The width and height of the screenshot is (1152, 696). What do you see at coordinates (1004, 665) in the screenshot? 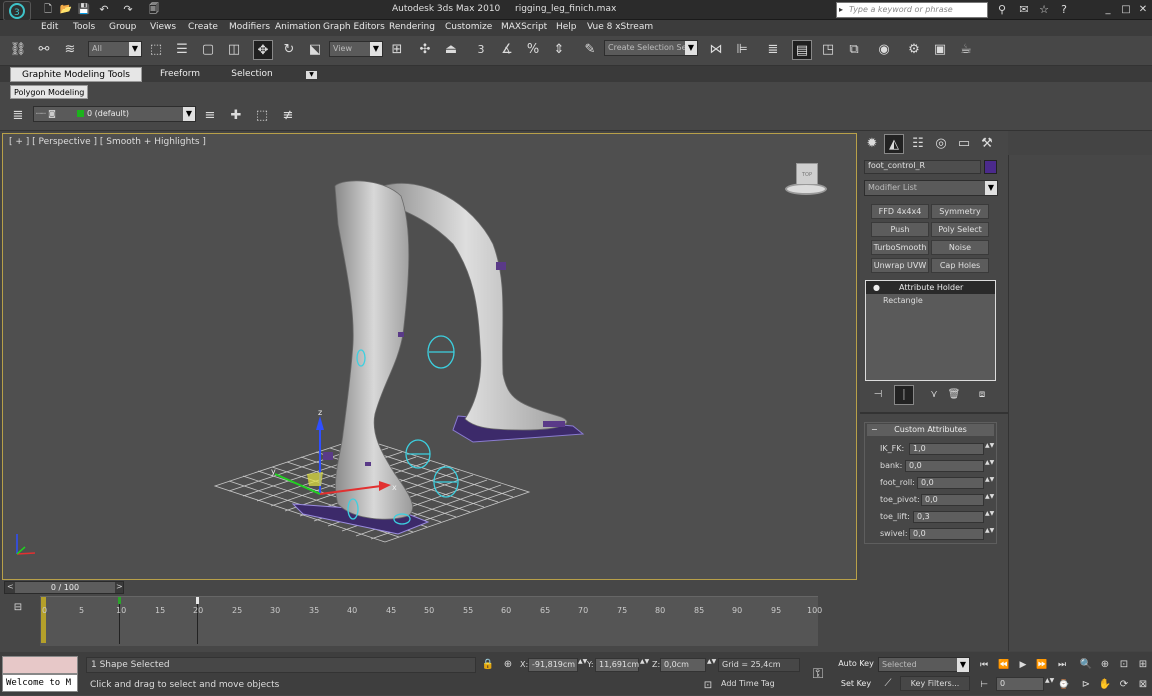
I see `previous-frame-icon: ⏪` at bounding box center [1004, 665].